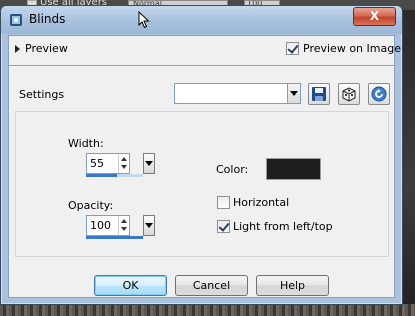  I want to click on close-button: X, so click(374, 16).